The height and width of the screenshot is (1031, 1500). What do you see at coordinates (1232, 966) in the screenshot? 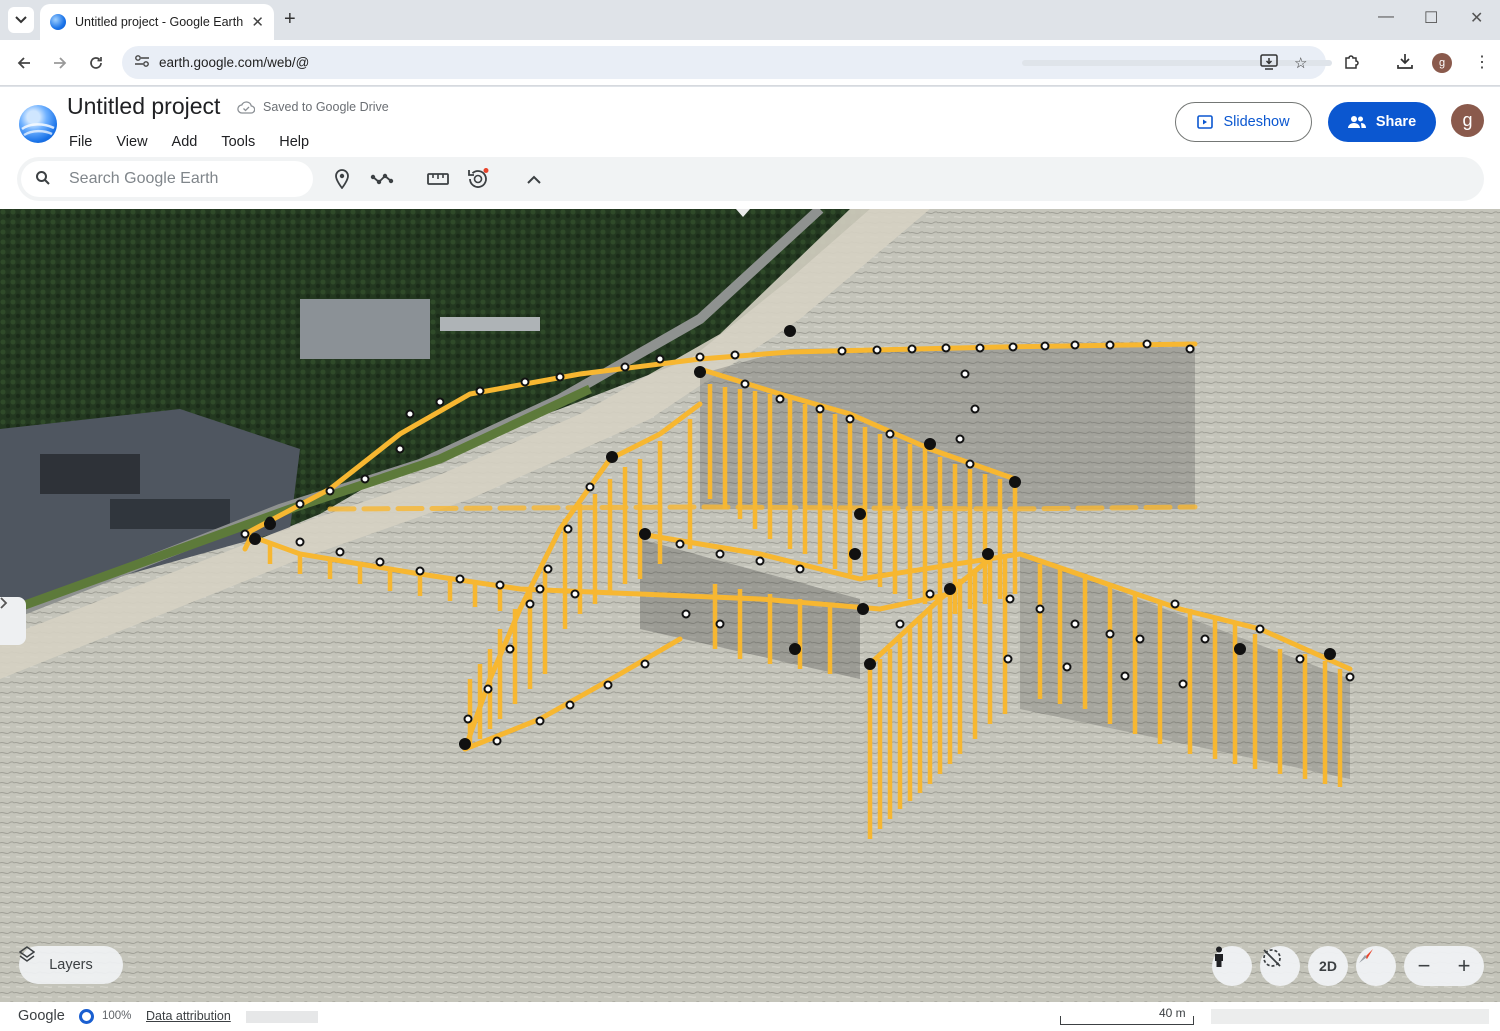
I see `pegman-button` at bounding box center [1232, 966].